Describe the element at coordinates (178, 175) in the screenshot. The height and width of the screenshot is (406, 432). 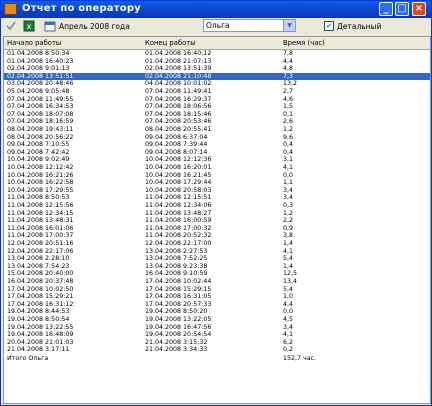
I see `end-cell: 10.04.2008 16:21:45` at that location.